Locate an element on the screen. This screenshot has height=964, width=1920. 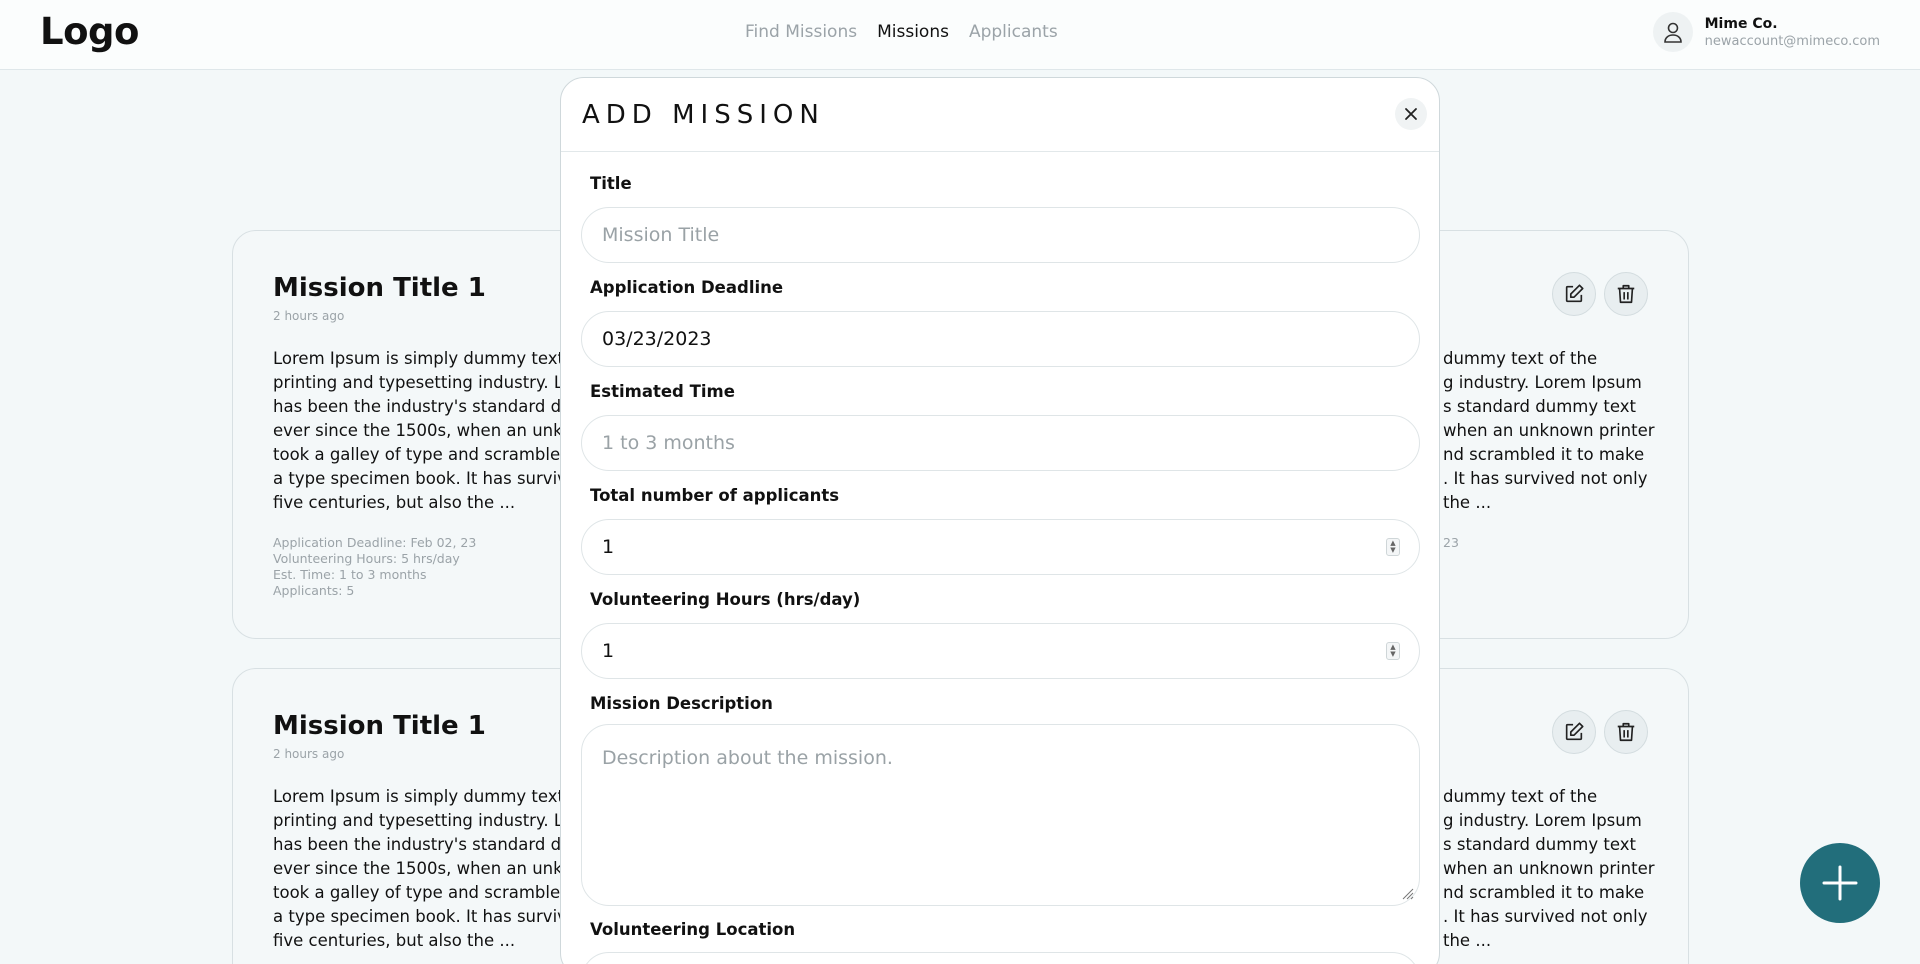
add-mission-button is located at coordinates (1840, 883).